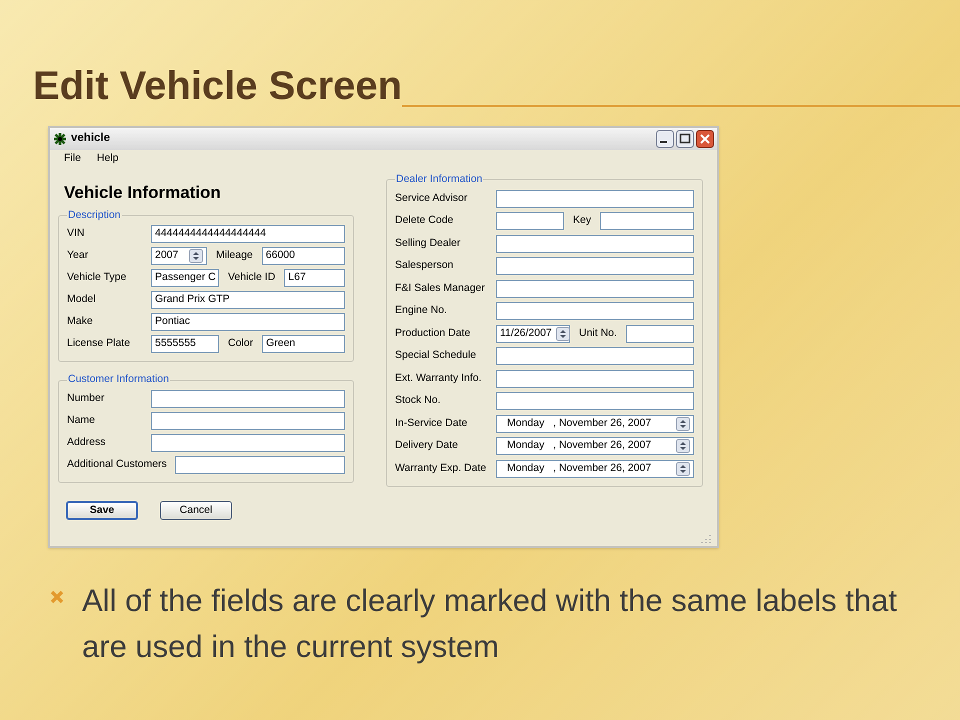  What do you see at coordinates (80, 322) in the screenshot?
I see `field-label: Make` at bounding box center [80, 322].